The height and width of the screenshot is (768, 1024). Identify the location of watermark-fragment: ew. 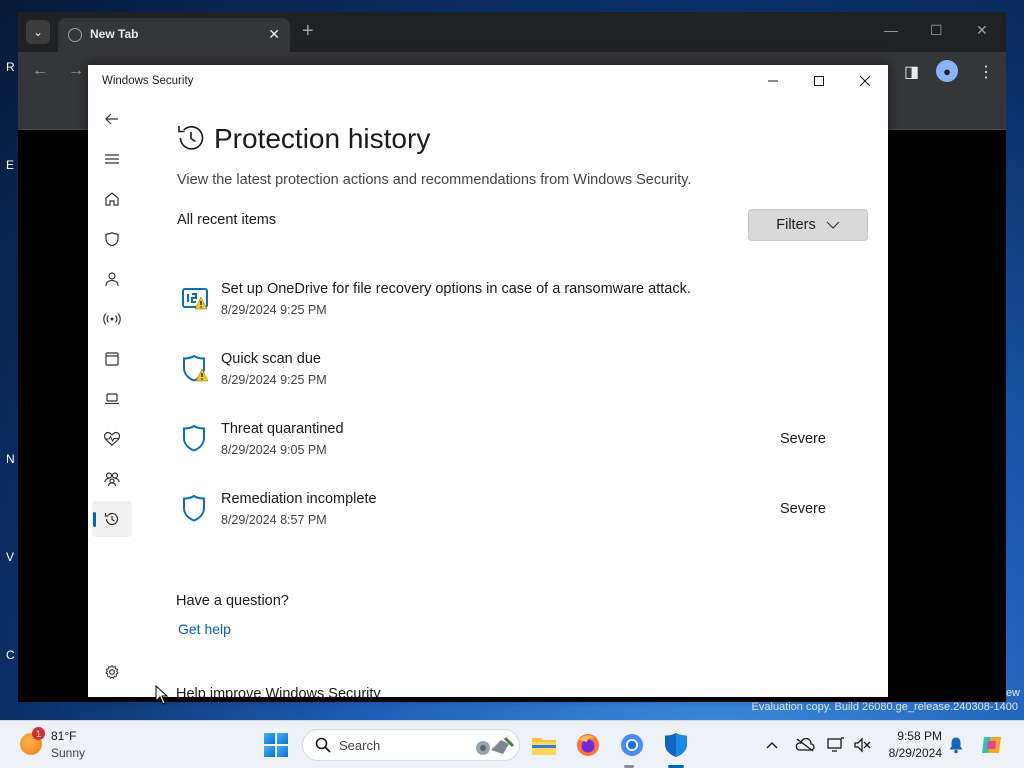
(1012, 693).